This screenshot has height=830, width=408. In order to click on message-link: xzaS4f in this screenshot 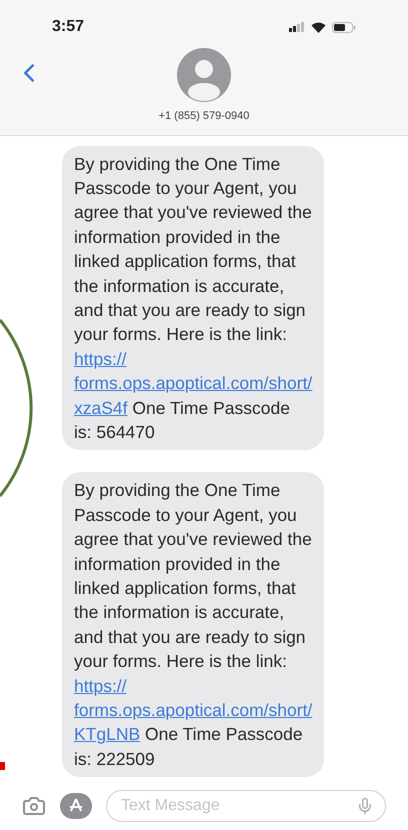, I will do `click(101, 408)`.